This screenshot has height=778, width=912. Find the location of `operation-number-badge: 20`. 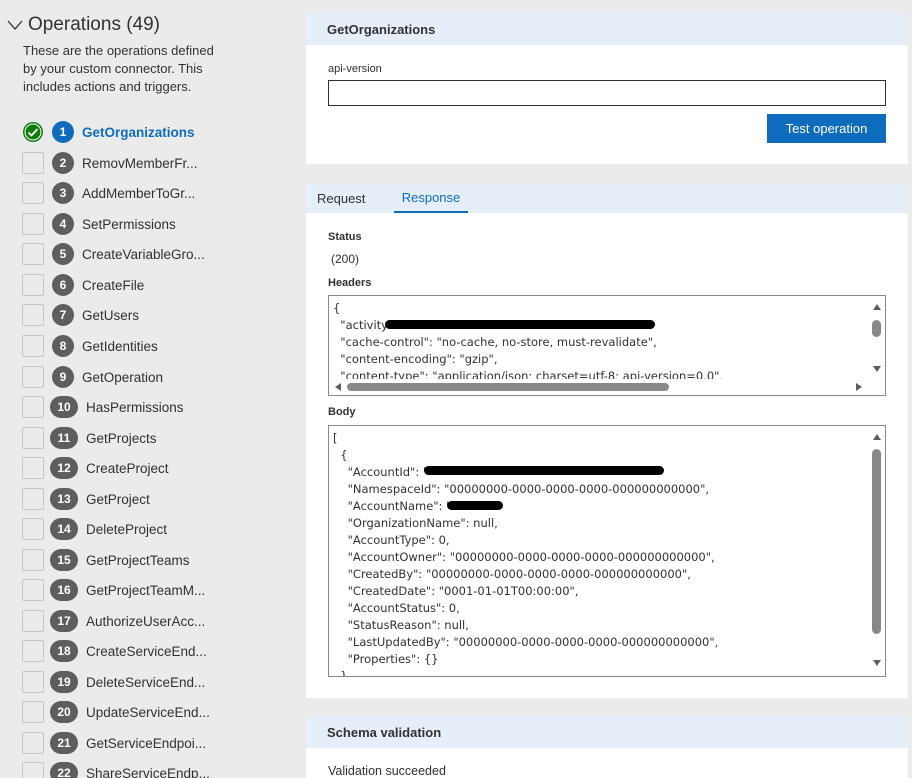

operation-number-badge: 20 is located at coordinates (64, 712).